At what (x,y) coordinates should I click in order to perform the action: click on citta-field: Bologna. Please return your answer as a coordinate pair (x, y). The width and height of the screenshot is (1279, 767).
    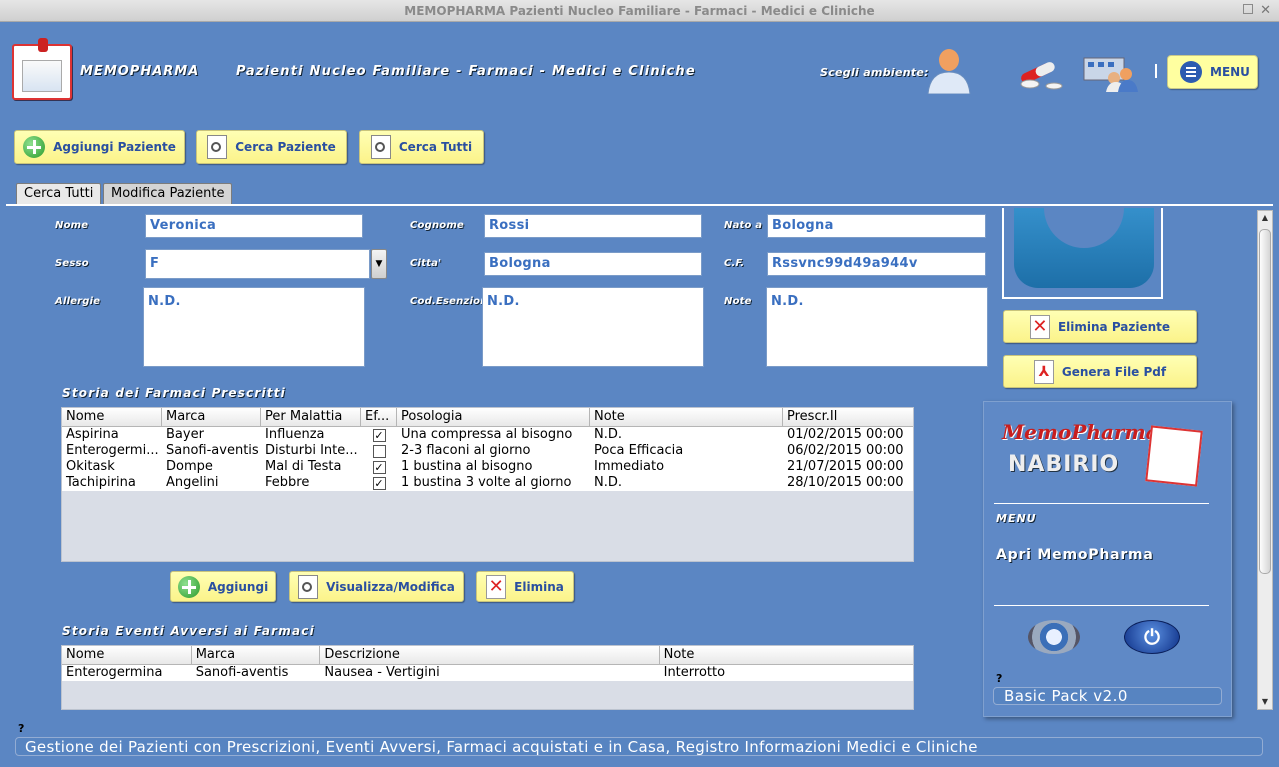
    Looking at the image, I should click on (593, 264).